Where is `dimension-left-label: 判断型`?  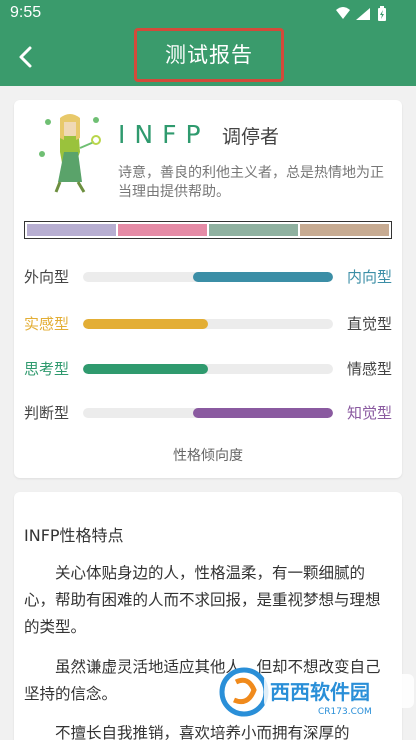
dimension-left-label: 判断型 is located at coordinates (47, 413).